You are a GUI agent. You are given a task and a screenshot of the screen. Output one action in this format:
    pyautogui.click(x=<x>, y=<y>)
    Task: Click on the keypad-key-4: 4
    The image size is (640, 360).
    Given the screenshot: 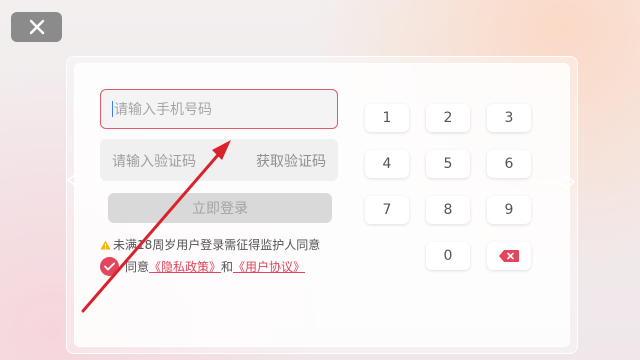 What is the action you would take?
    pyautogui.click(x=387, y=164)
    